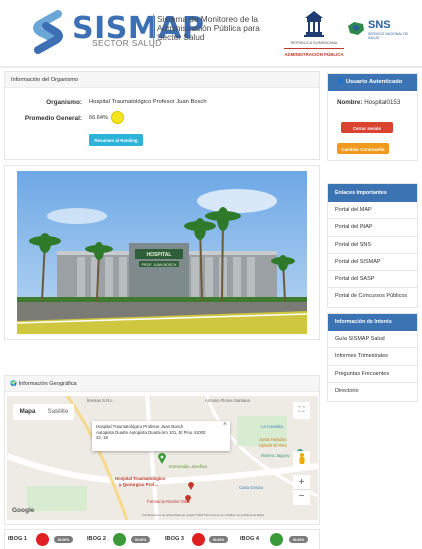  Describe the element at coordinates (218, 539) in the screenshot. I see `ibog-3-pill: 00.00%` at that location.